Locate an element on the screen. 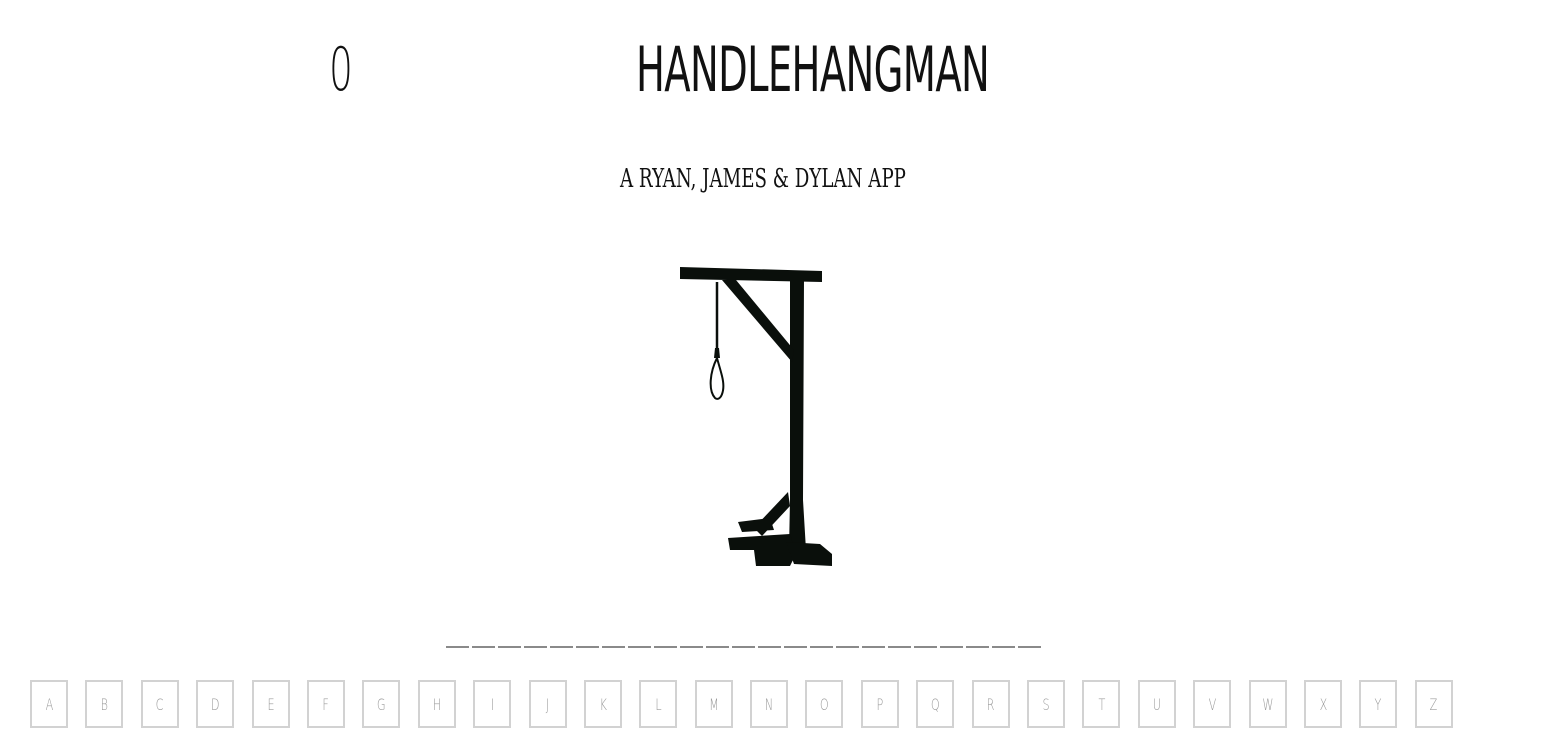 This screenshot has width=1563, height=751. letter-button-u: U is located at coordinates (1156, 704).